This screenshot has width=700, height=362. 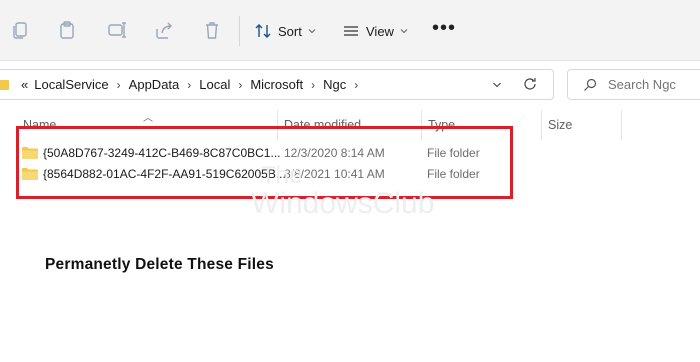 What do you see at coordinates (444, 28) in the screenshot?
I see `more-options-button: •••` at bounding box center [444, 28].